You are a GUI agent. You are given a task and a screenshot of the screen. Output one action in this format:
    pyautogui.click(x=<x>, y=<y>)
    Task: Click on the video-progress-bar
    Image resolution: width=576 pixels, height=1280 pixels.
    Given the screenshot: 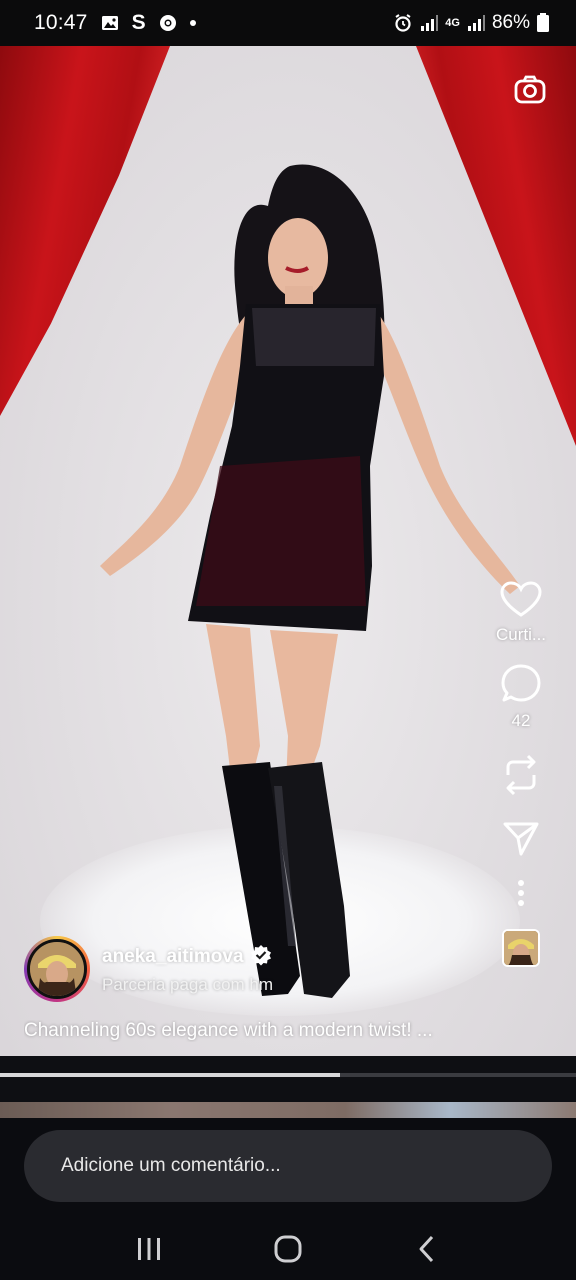 What is the action you would take?
    pyautogui.click(x=288, y=1075)
    